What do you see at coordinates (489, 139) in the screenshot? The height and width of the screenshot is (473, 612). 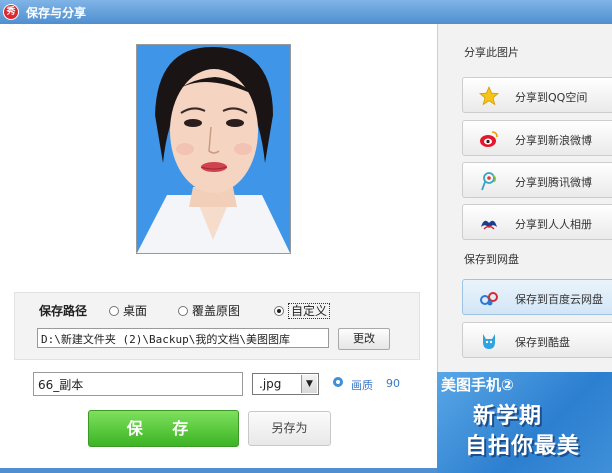 I see `weibo-icon` at bounding box center [489, 139].